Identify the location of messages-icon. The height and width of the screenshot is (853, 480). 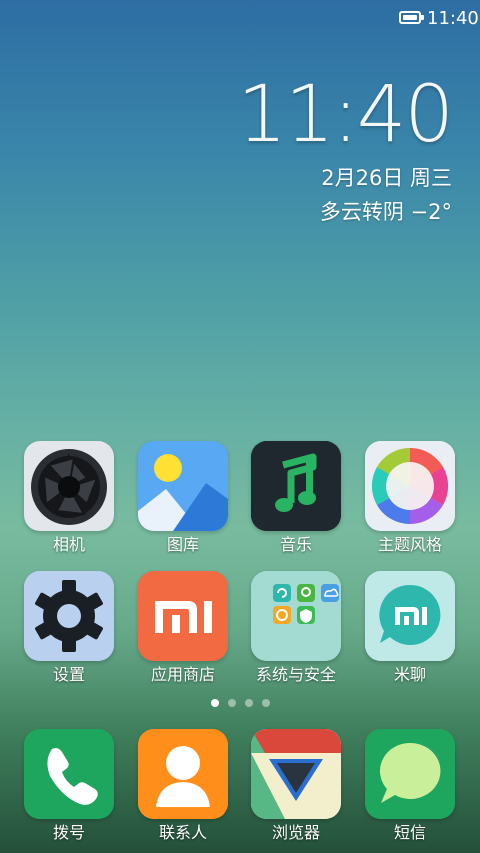
(410, 774).